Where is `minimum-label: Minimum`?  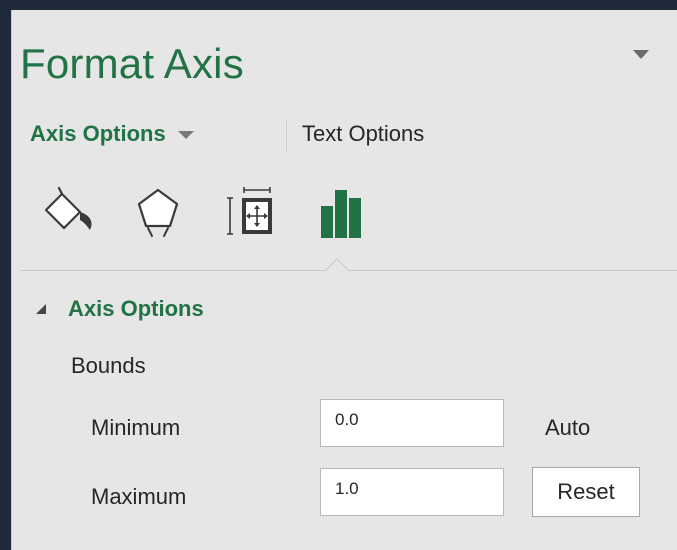
minimum-label: Minimum is located at coordinates (136, 427).